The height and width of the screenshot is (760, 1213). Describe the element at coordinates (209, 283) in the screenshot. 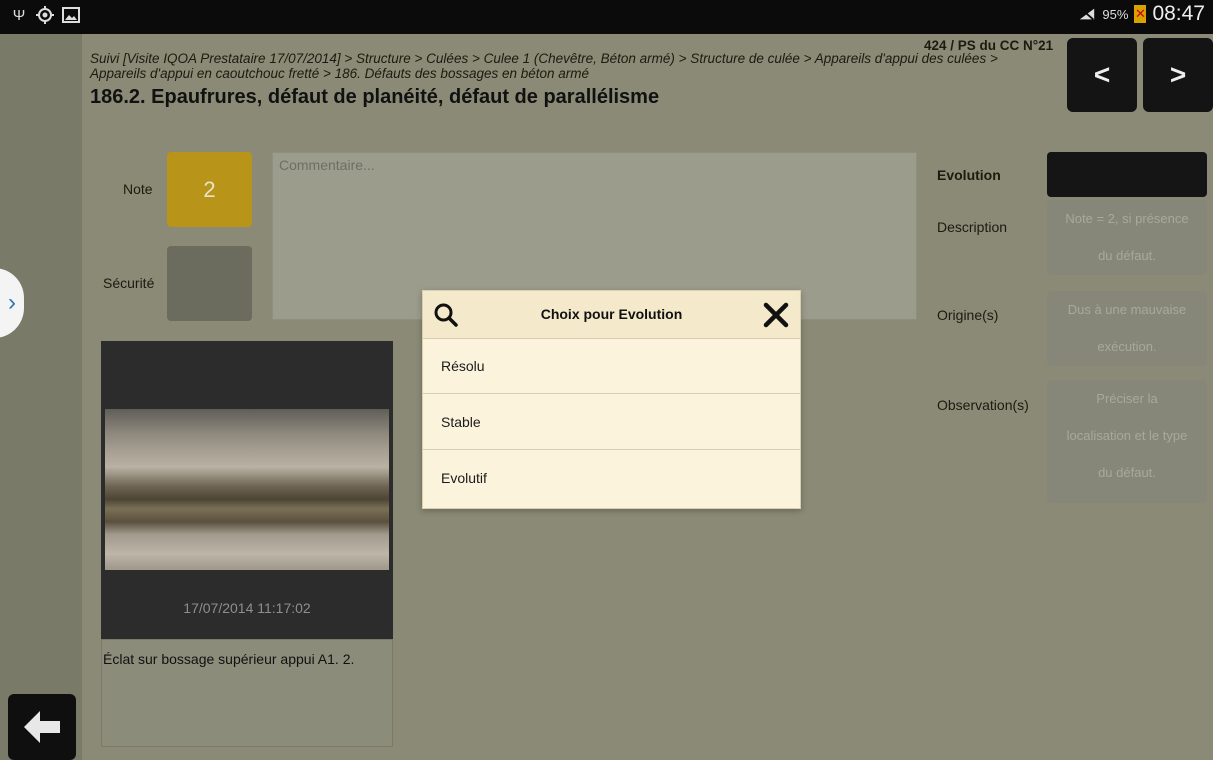

I see `securite-selector` at that location.